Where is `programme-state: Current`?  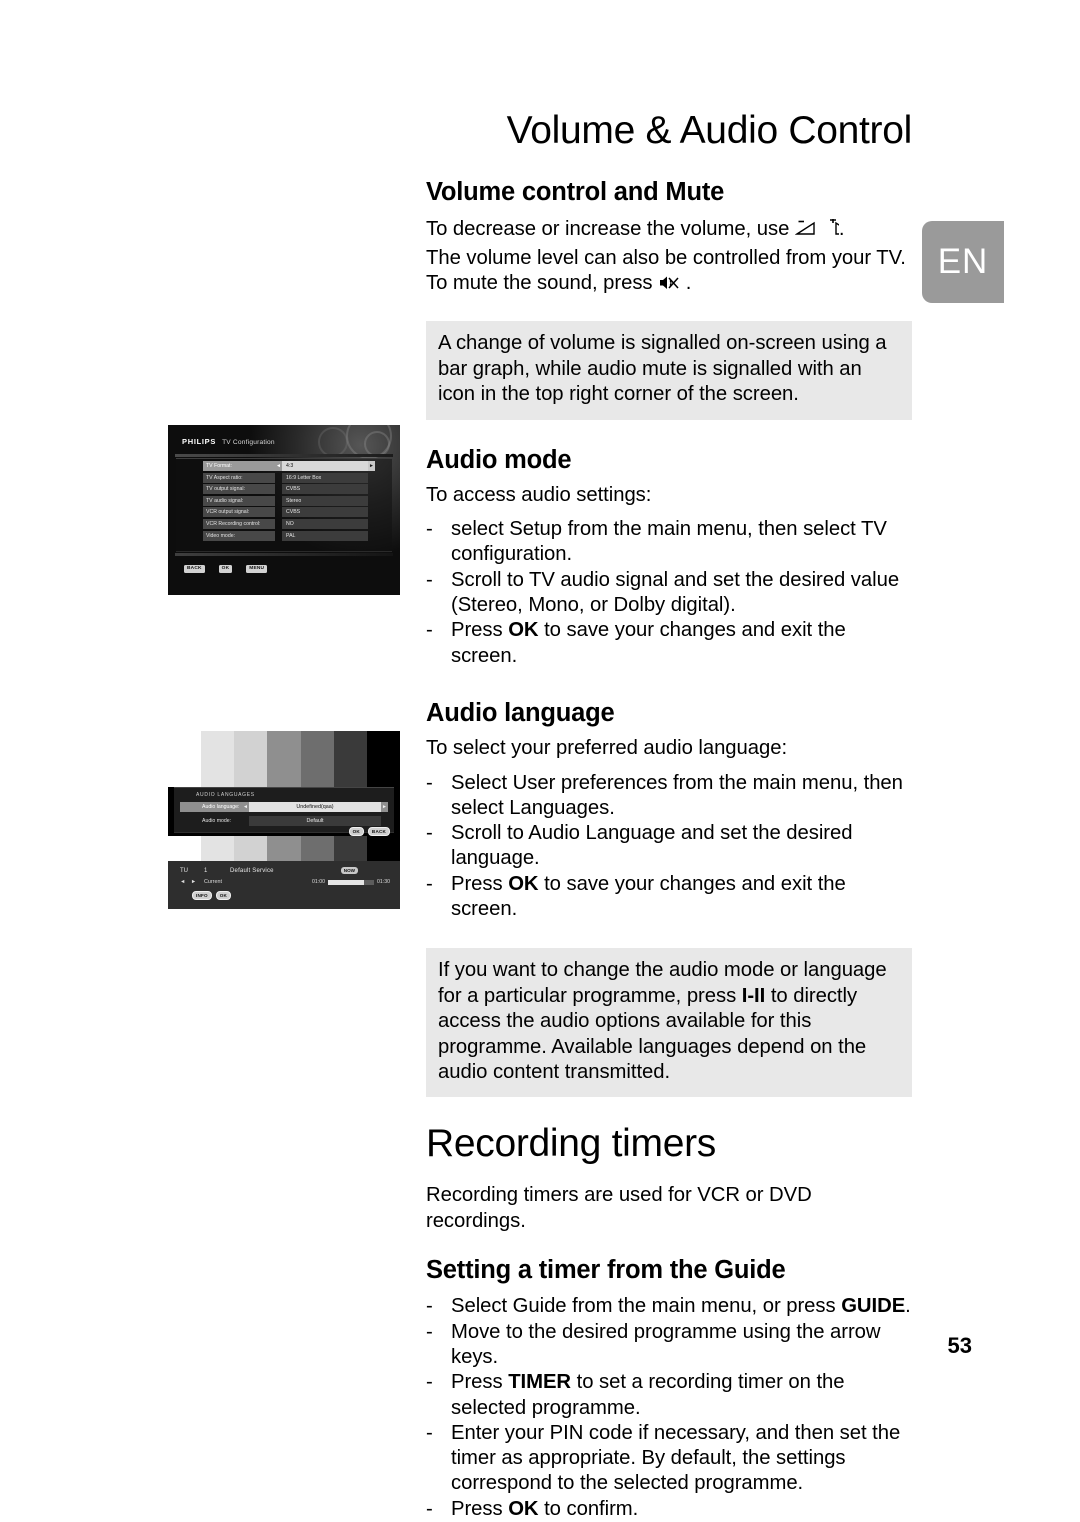
programme-state: Current is located at coordinates (213, 882).